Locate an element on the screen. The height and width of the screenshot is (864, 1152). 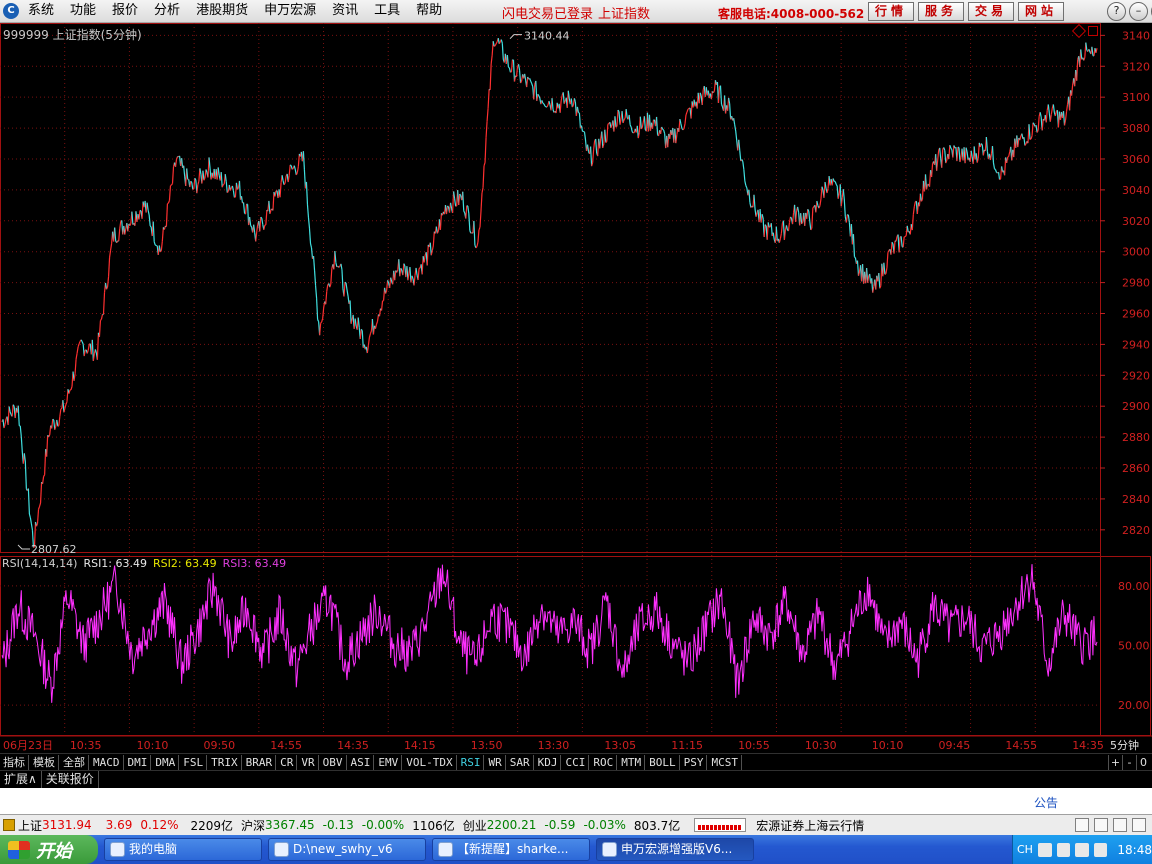
login-status: 闪电交易已登录 is located at coordinates (547, 12).